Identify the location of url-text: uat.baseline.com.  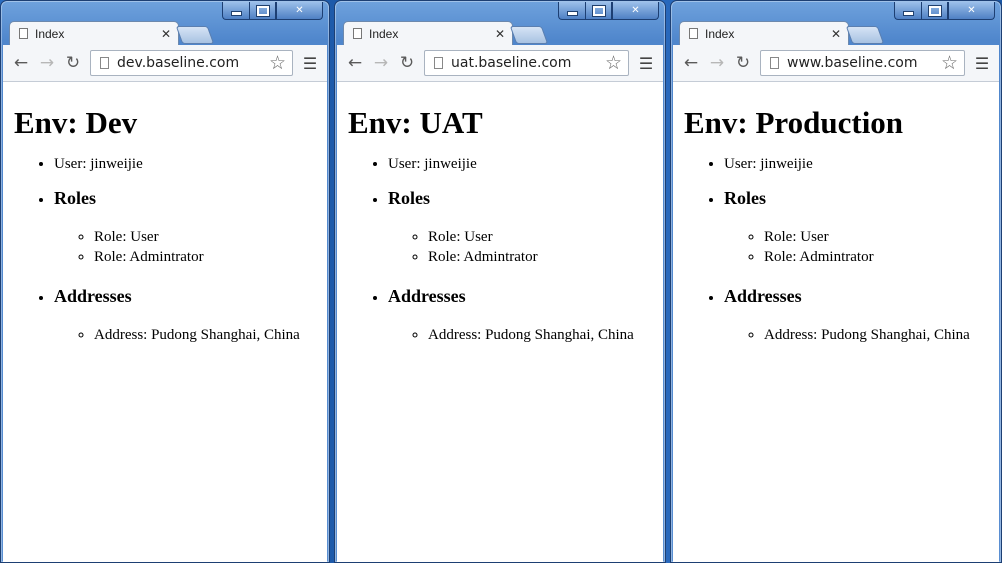
(528, 63).